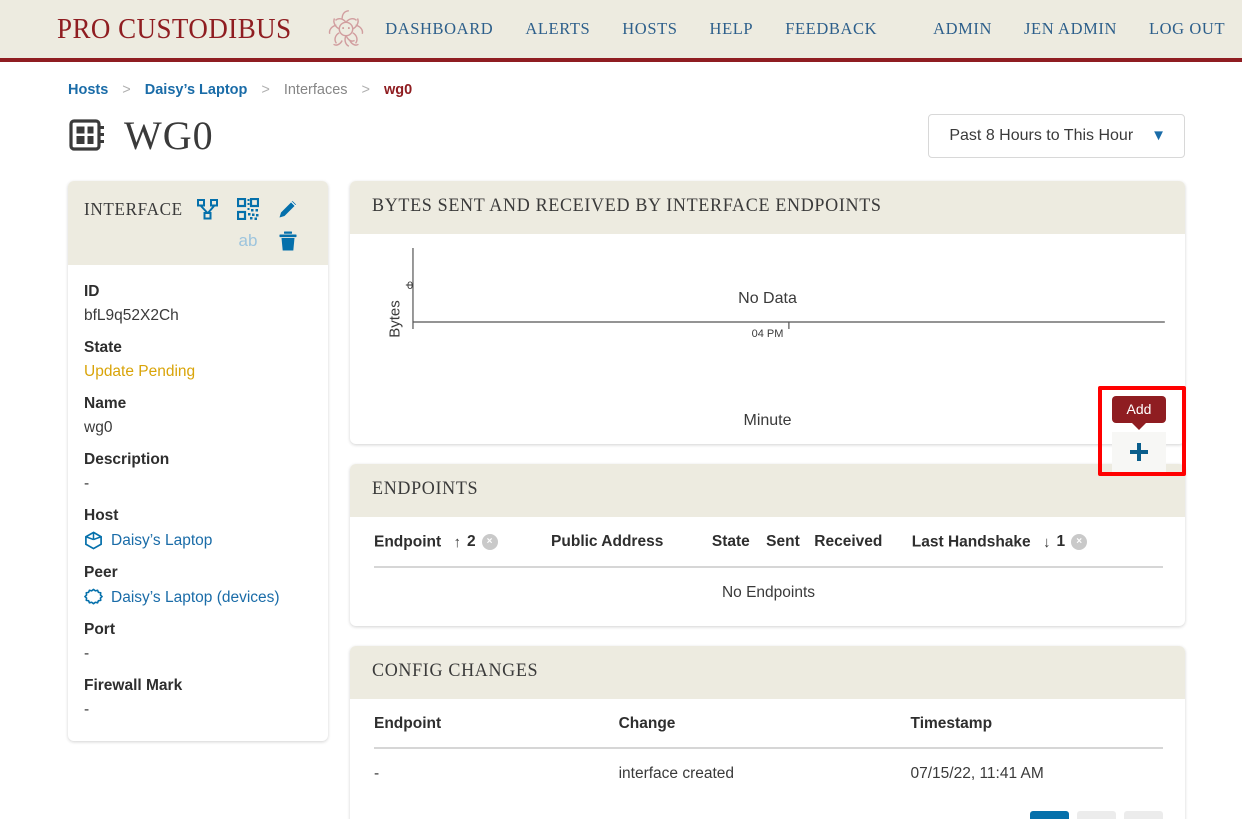  I want to click on nav-jen-admin: JEN ADMIN, so click(1070, 29).